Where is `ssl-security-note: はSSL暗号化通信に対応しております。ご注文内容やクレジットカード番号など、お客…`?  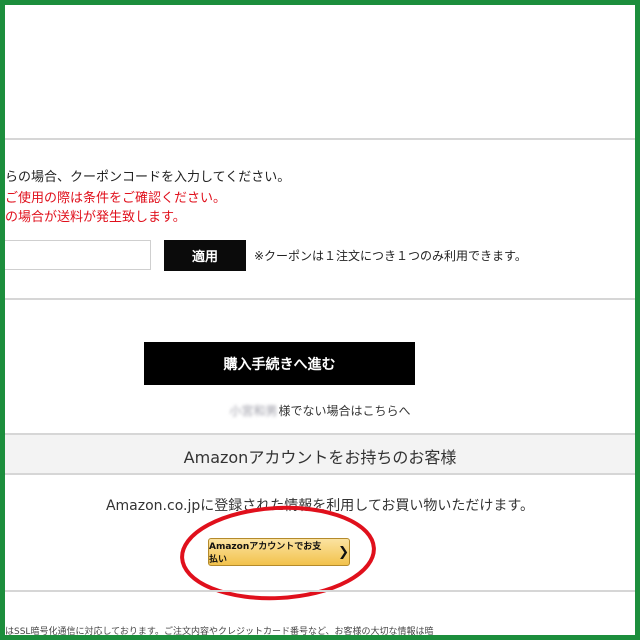 ssl-security-note: はSSL暗号化通信に対応しております。ご注文内容やクレジットカード番号など、お客… is located at coordinates (219, 632).